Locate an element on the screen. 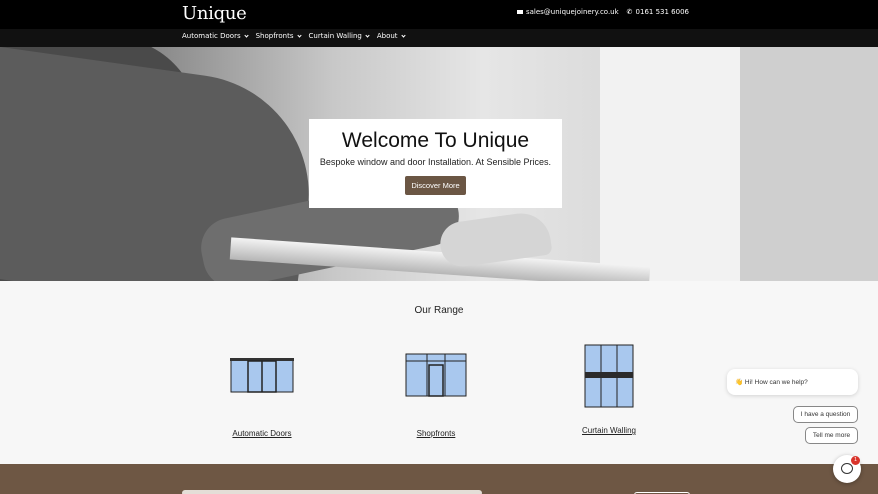  nav-item-curtain-walling: Curtain Walling is located at coordinates (339, 36).